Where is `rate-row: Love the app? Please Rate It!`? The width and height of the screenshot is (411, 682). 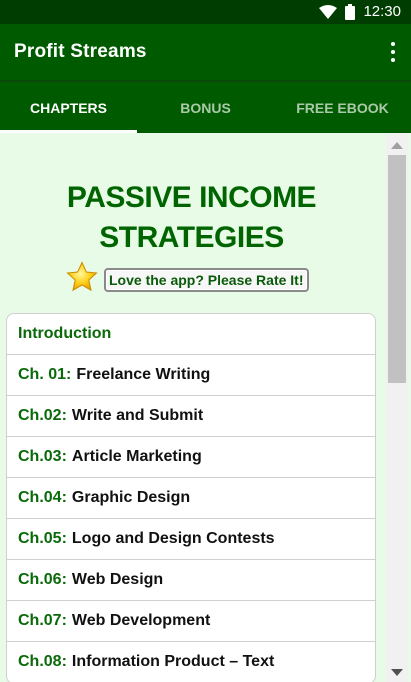
rate-row: Love the app? Please Rate It! is located at coordinates (187, 279).